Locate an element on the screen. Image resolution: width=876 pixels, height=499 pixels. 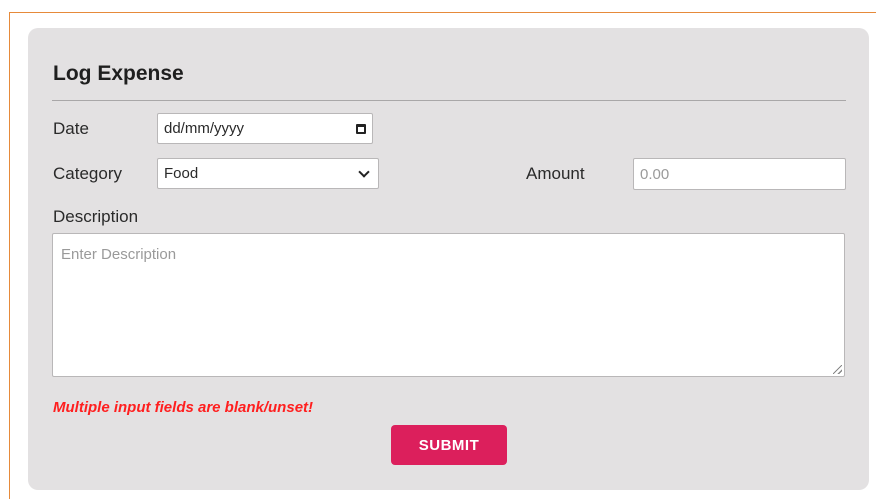
date-input: dd/mm/yyyy is located at coordinates (265, 128).